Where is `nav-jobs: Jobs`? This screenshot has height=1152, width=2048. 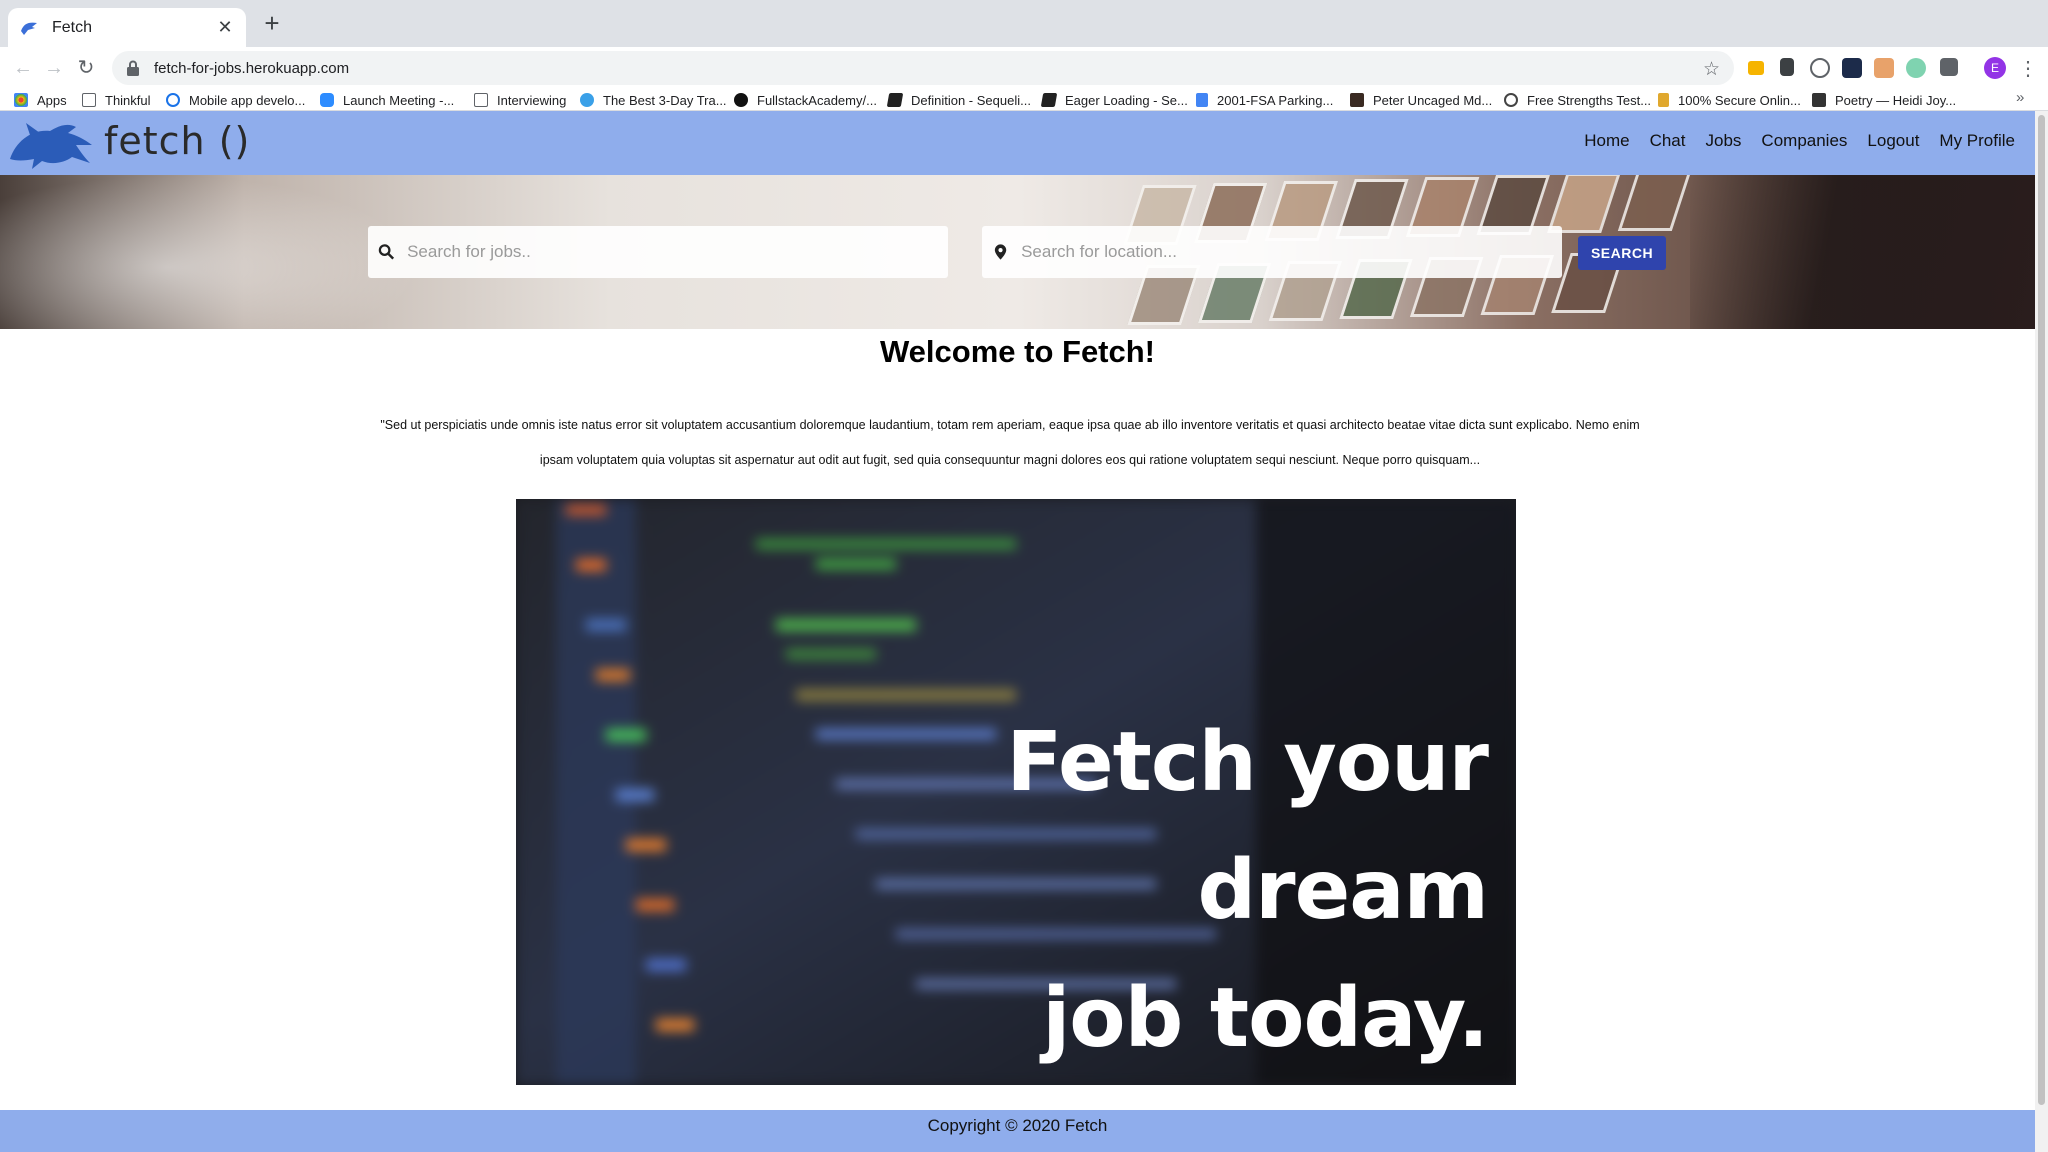 nav-jobs: Jobs is located at coordinates (1724, 141).